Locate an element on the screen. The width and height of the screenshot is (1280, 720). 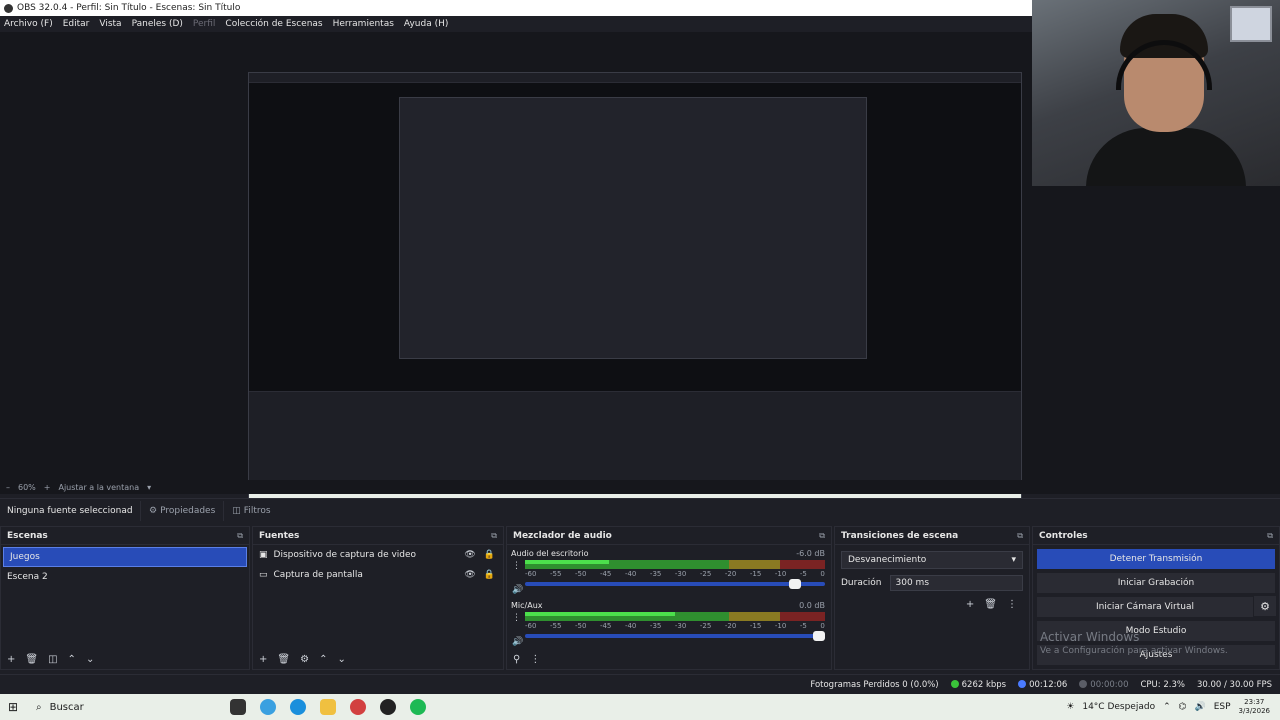
meter-tick-label: 0 is located at coordinates (822, 574).